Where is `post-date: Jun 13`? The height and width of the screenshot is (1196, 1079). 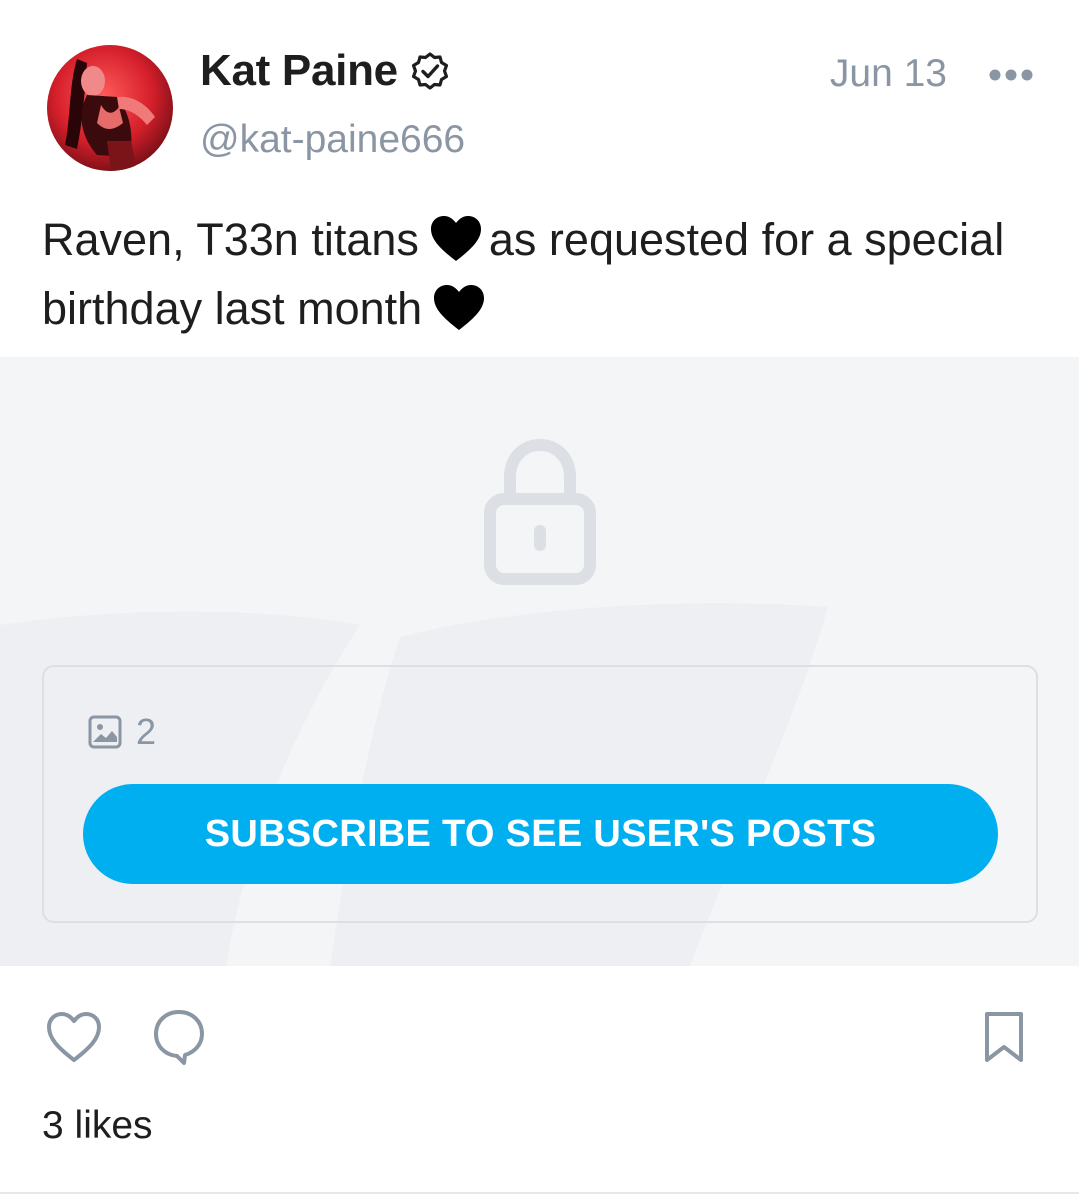
post-date: Jun 13 is located at coordinates (888, 74).